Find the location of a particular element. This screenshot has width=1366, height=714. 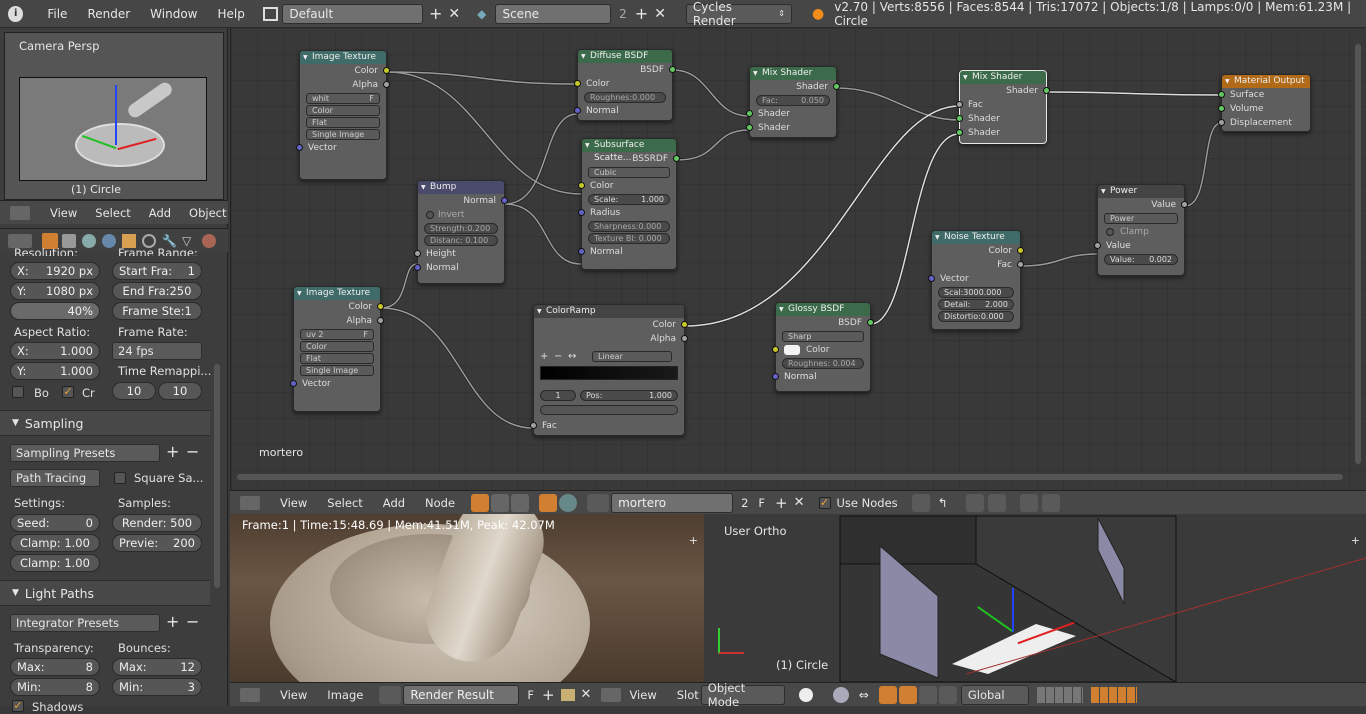

left-menu-object: Object is located at coordinates (207, 213).